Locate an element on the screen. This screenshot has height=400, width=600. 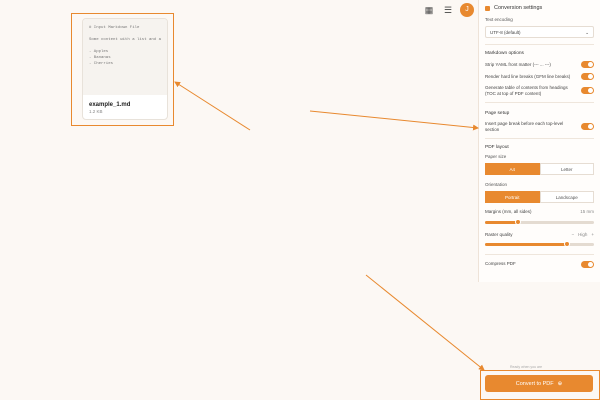
arrow-to-file-card is located at coordinates (212, 106).